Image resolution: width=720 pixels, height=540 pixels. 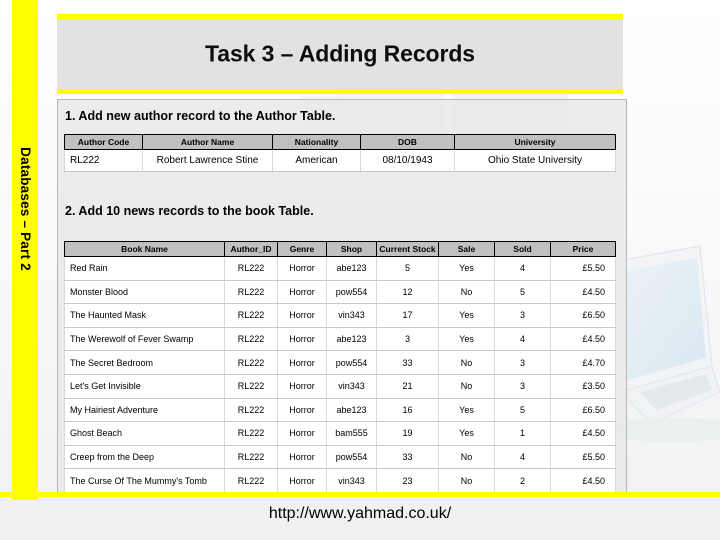 I want to click on table-row: Red Rain RL222 Horror abe123 5 Yes 4 £5.50, so click(x=340, y=268).